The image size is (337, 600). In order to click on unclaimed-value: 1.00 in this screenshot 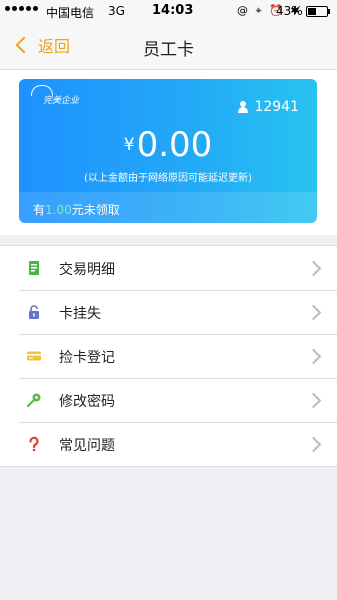, I will do `click(58, 210)`.